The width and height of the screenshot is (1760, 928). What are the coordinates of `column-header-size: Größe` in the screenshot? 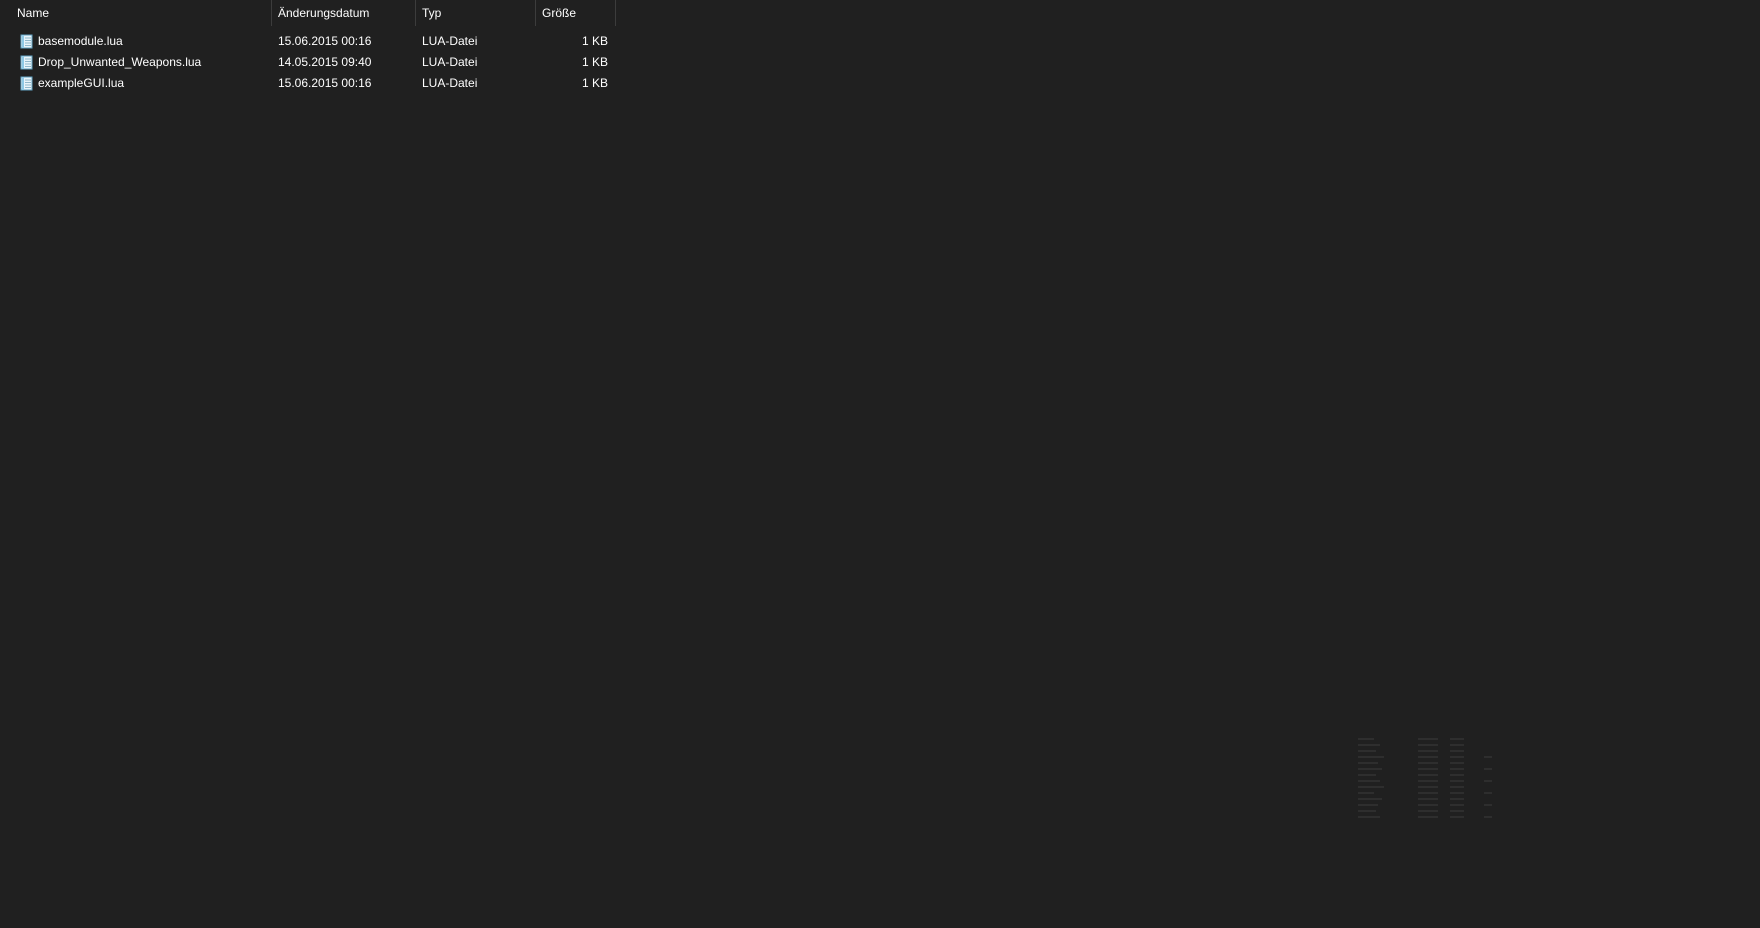 It's located at (576, 13).